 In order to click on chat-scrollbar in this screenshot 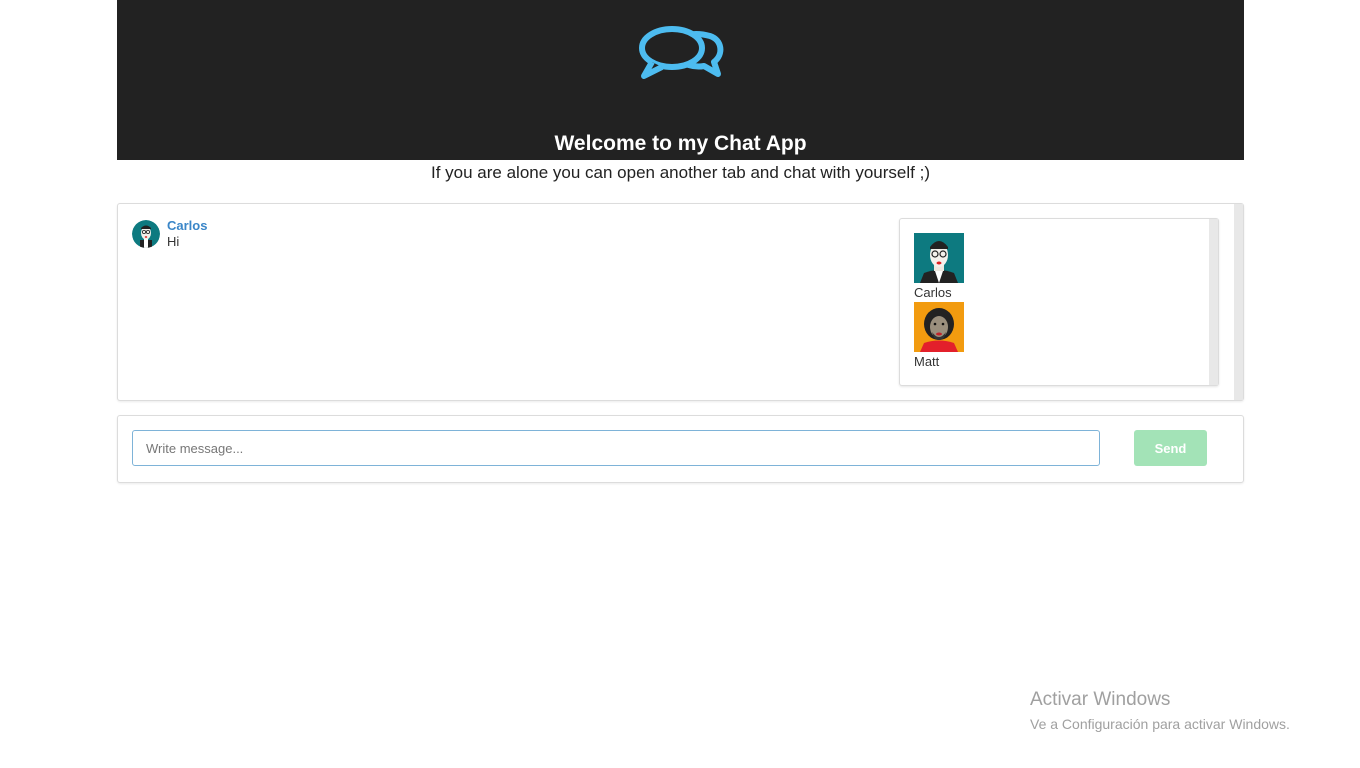, I will do `click(1238, 302)`.